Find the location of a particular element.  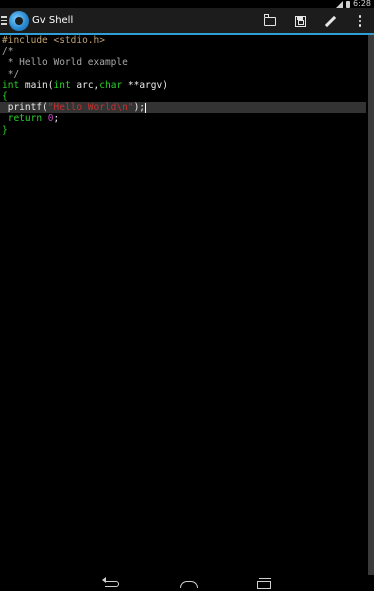

navigation-bar is located at coordinates (187, 583).